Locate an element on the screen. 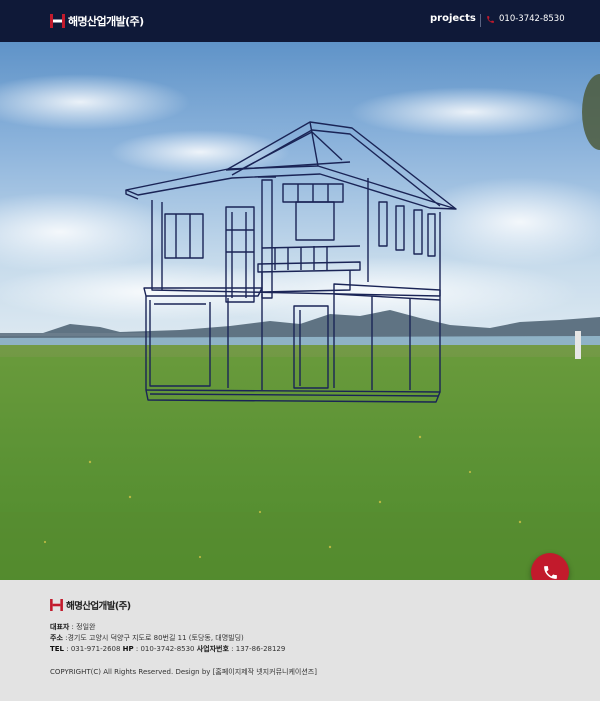 The image size is (600, 701). hp-label: HP is located at coordinates (128, 649).